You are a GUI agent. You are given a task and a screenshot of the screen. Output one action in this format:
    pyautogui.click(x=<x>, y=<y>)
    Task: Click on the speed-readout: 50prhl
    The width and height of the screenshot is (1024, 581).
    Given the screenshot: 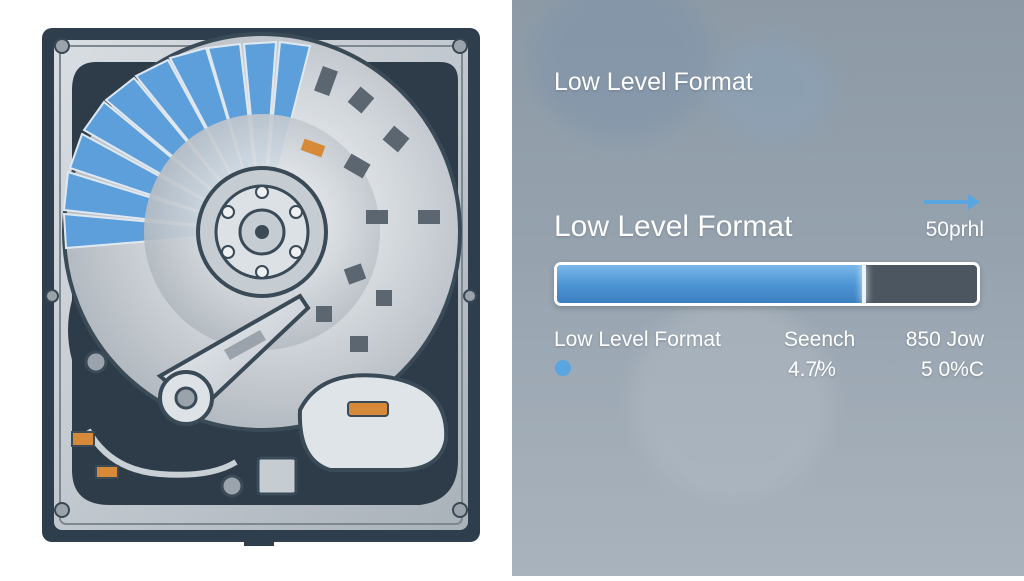 What is the action you would take?
    pyautogui.click(x=954, y=229)
    